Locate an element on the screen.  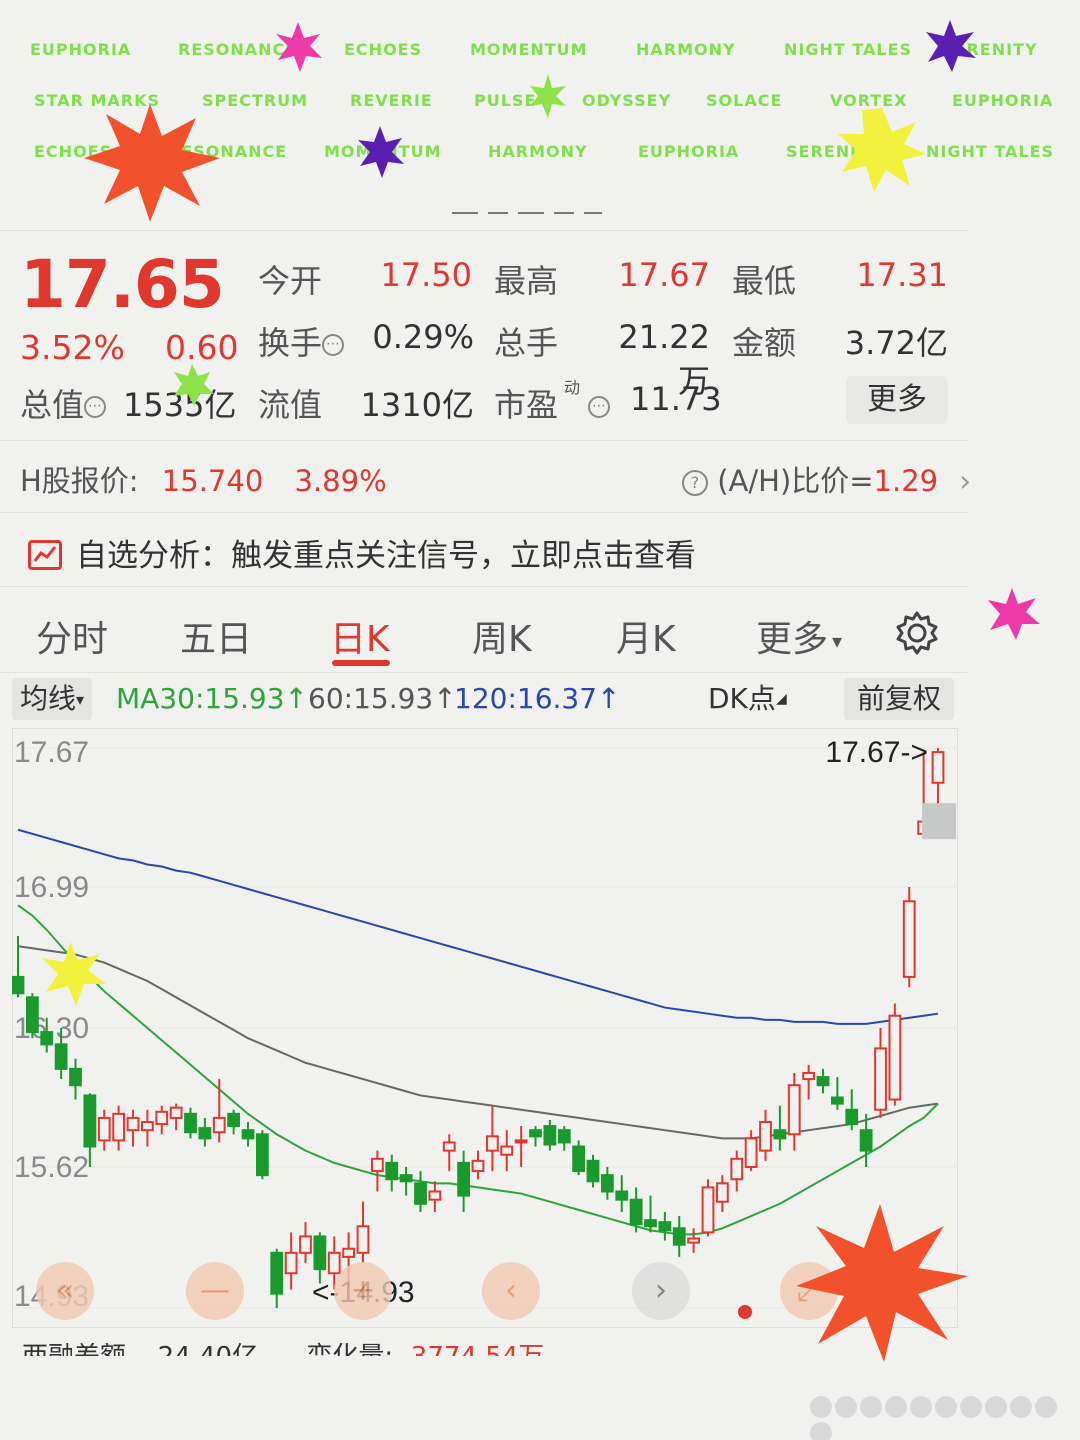
h-share-price: 15.740 is located at coordinates (212, 481).